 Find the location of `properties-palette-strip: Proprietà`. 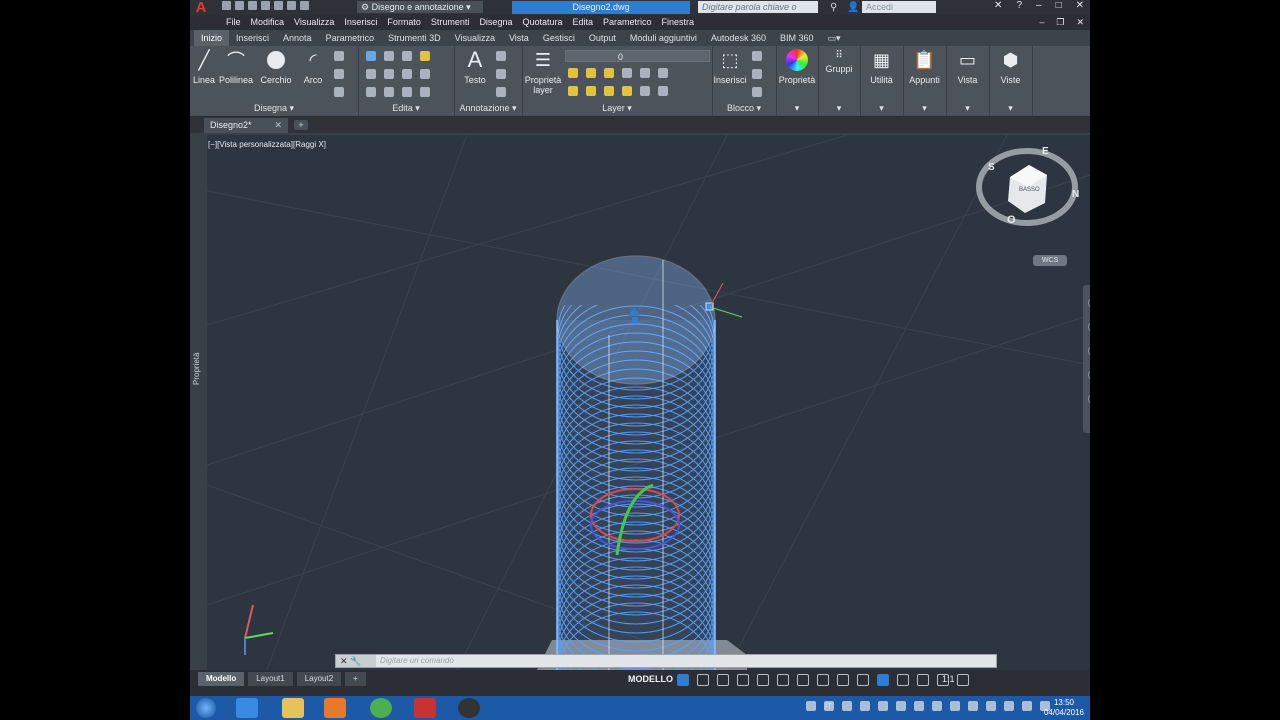

properties-palette-strip: Proprietà is located at coordinates (198, 402).